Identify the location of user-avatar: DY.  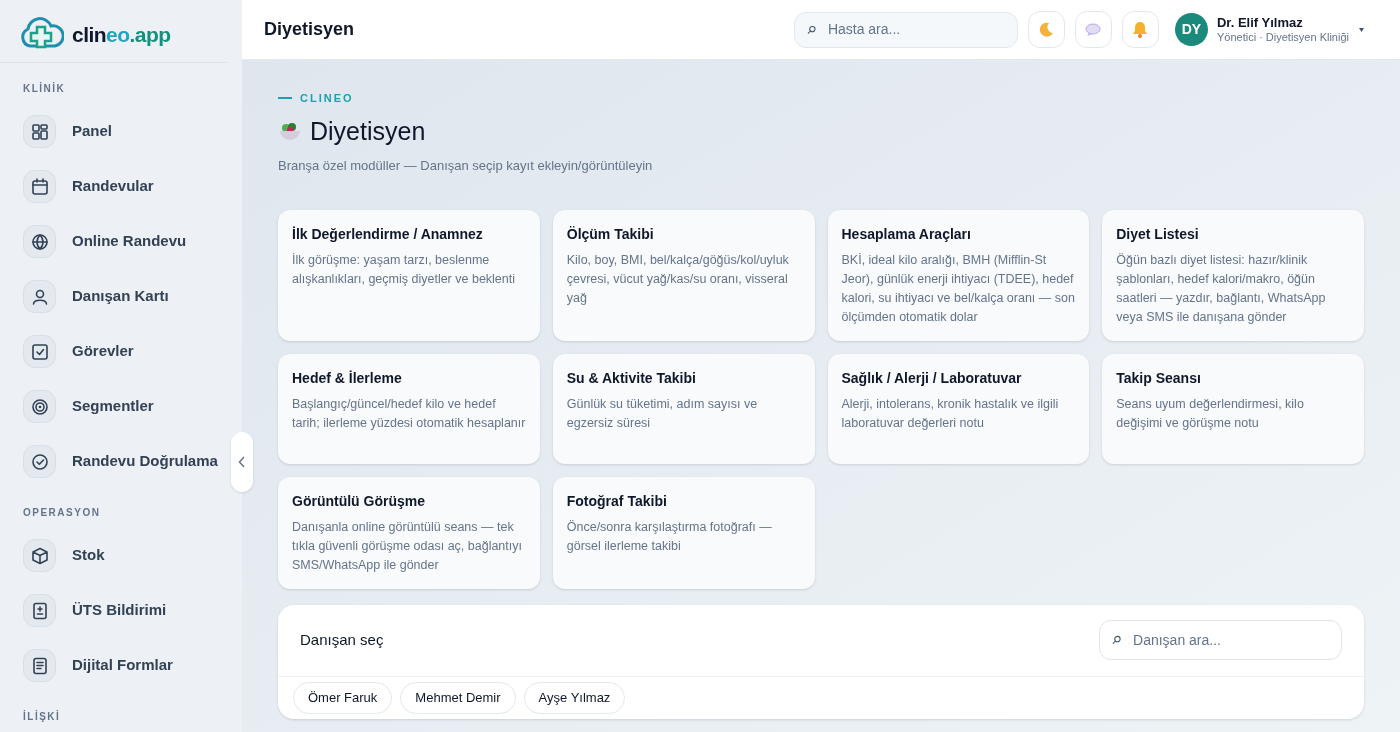
(1191, 29).